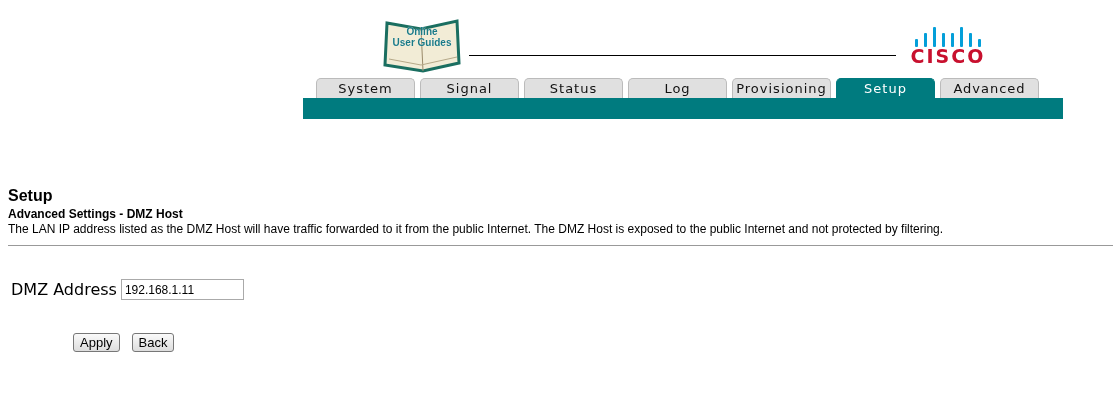 This screenshot has height=417, width=1113. I want to click on nav-tab: Advanced, so click(989, 88).